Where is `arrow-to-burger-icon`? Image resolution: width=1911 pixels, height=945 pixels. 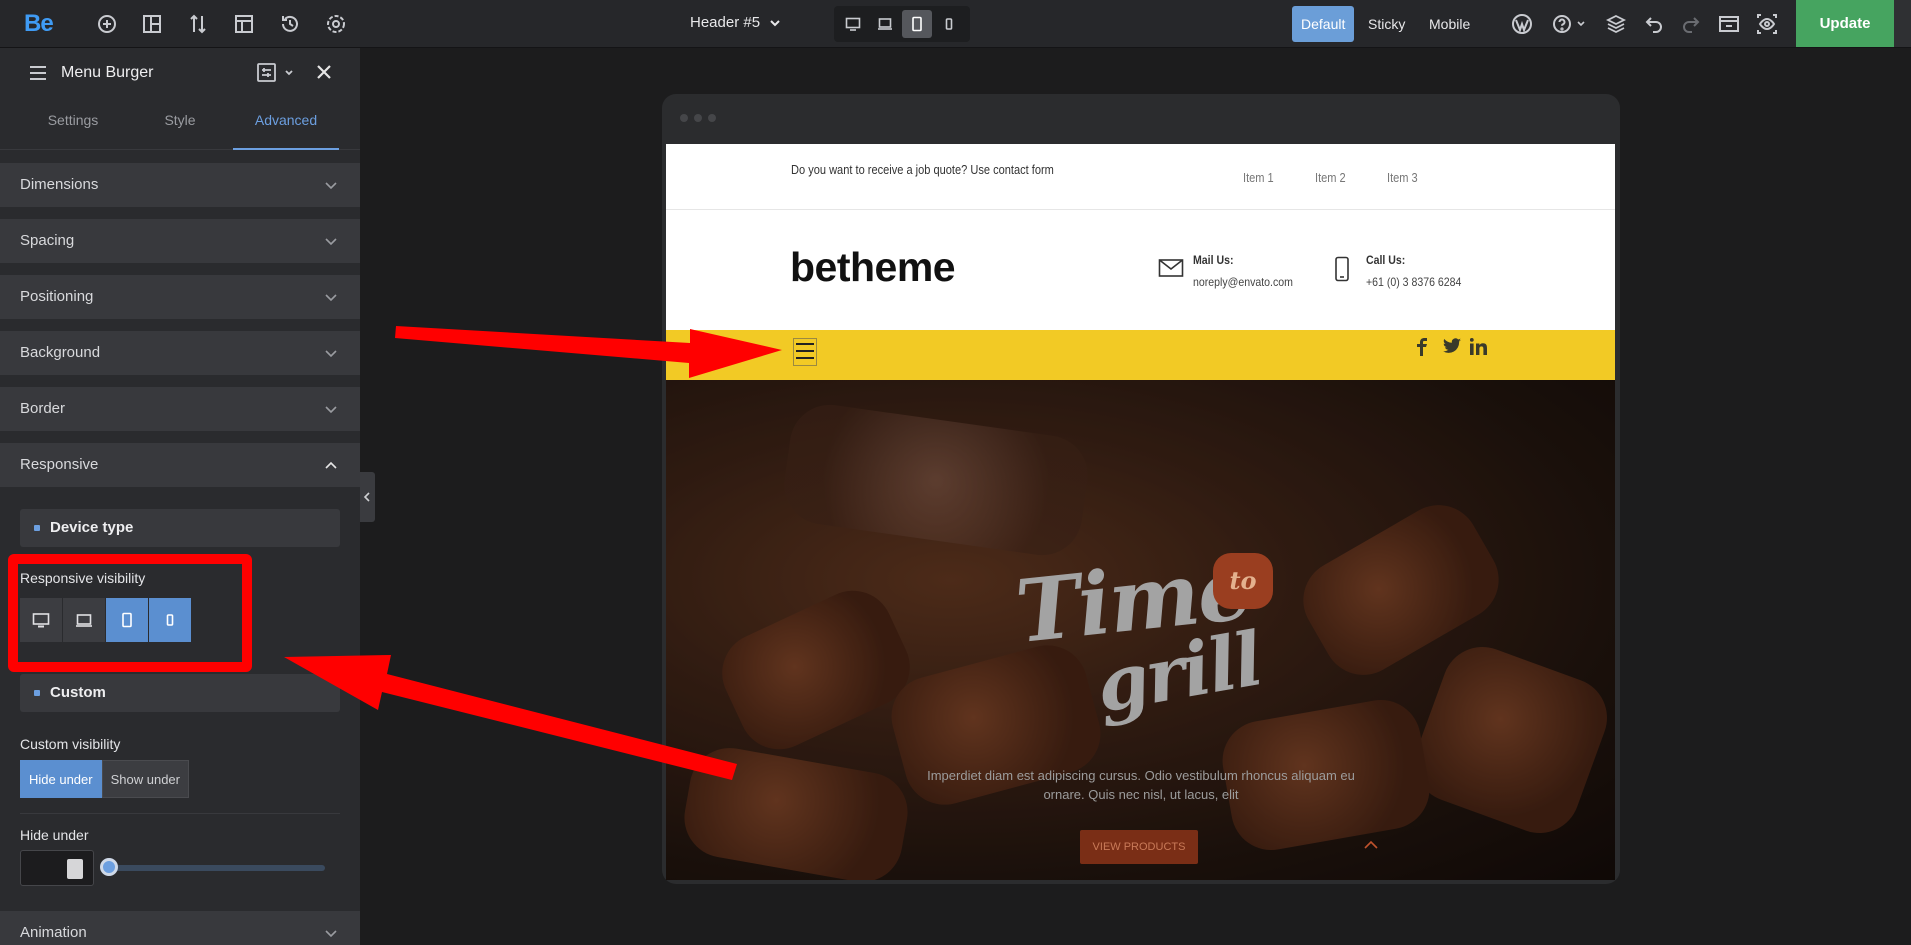 arrow-to-burger-icon is located at coordinates (588, 352).